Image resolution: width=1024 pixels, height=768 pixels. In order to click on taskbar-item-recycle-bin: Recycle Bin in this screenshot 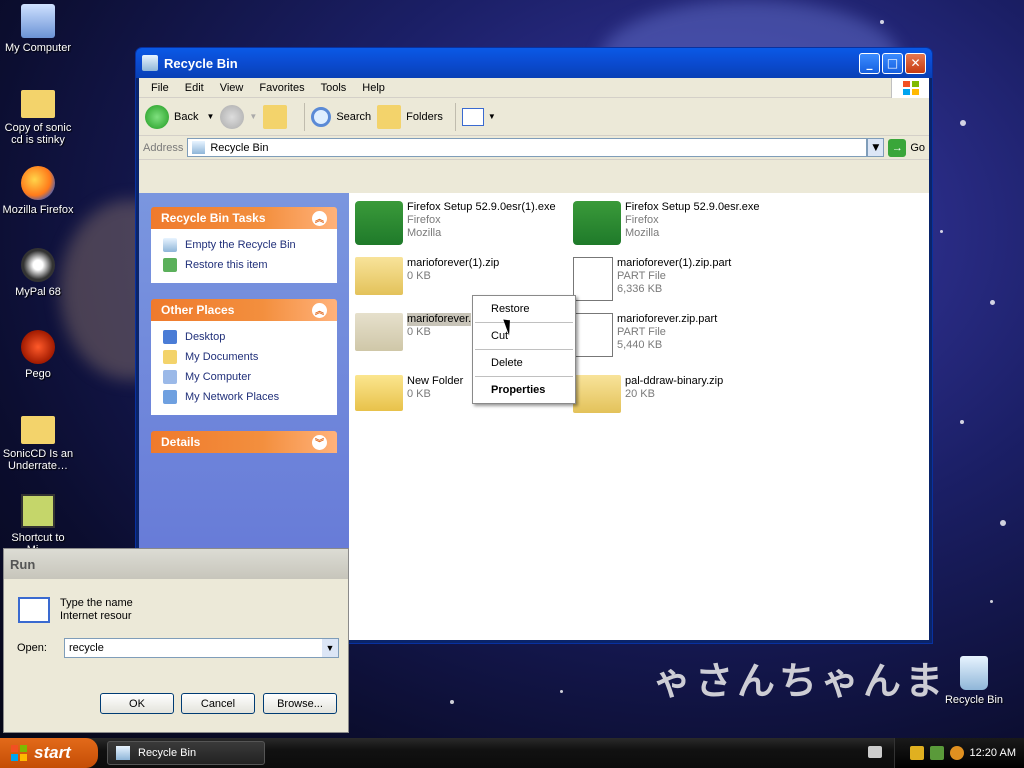, I will do `click(186, 753)`.